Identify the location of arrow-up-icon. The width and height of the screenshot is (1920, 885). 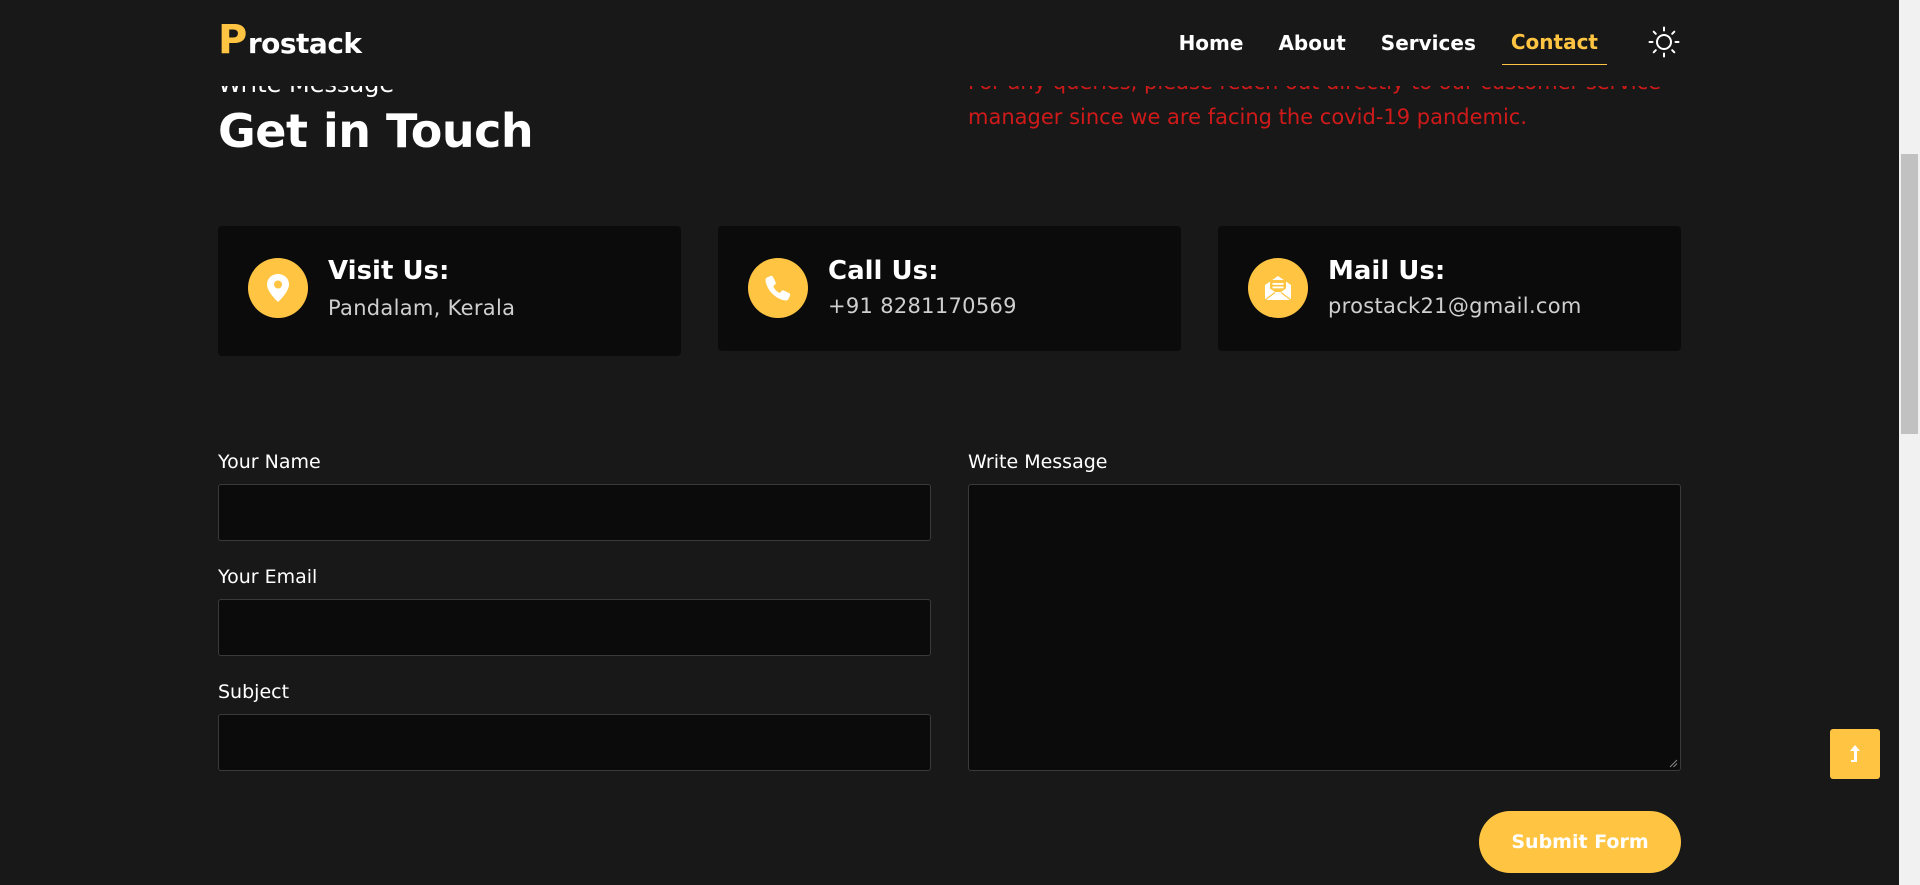
(1855, 753).